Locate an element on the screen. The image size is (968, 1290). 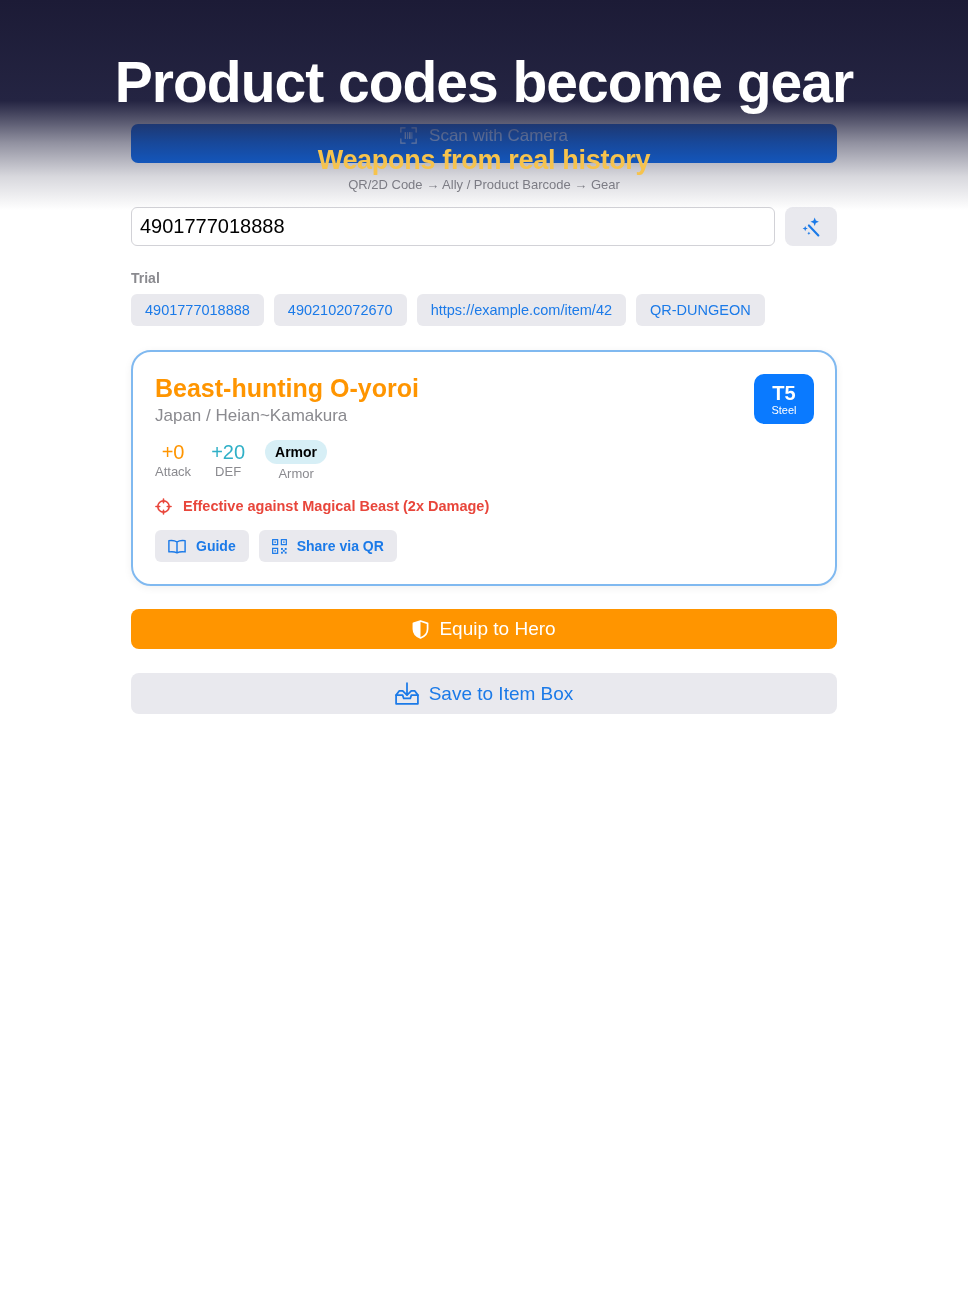
sample-code-chip: QR-DUNGEON is located at coordinates (700, 310).